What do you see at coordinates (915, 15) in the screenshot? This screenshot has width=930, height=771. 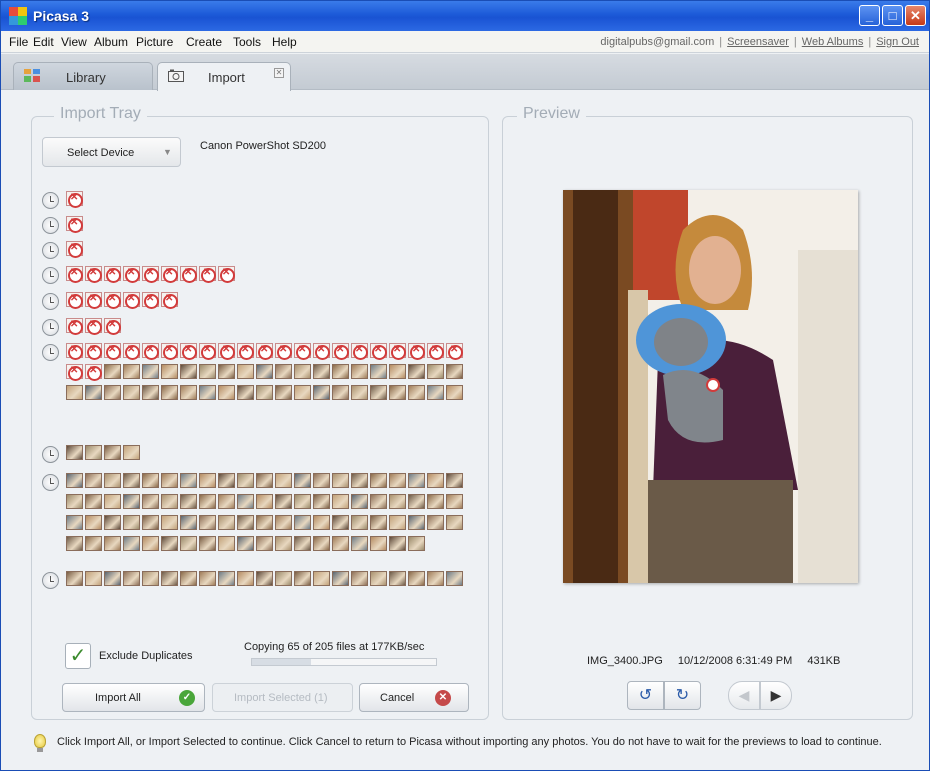 I see `close-window-button: ✕` at bounding box center [915, 15].